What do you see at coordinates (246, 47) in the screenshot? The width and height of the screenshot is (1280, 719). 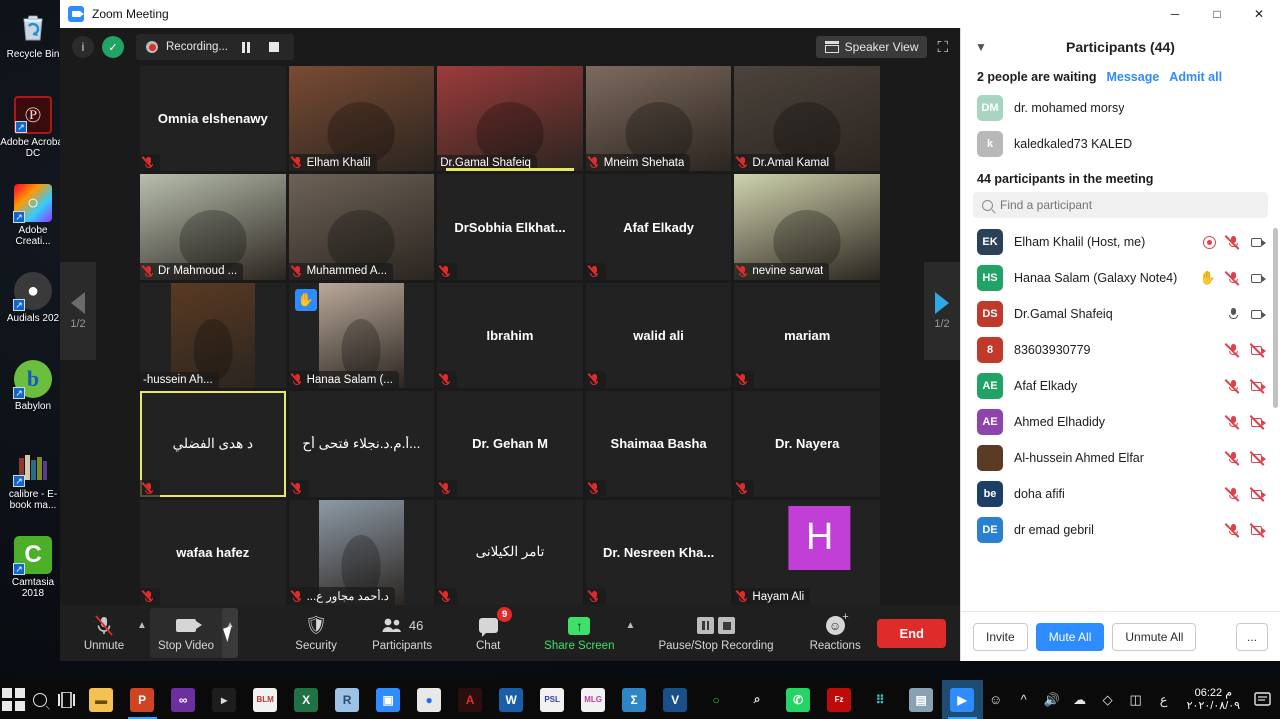 I see `pause-recording-icon` at bounding box center [246, 47].